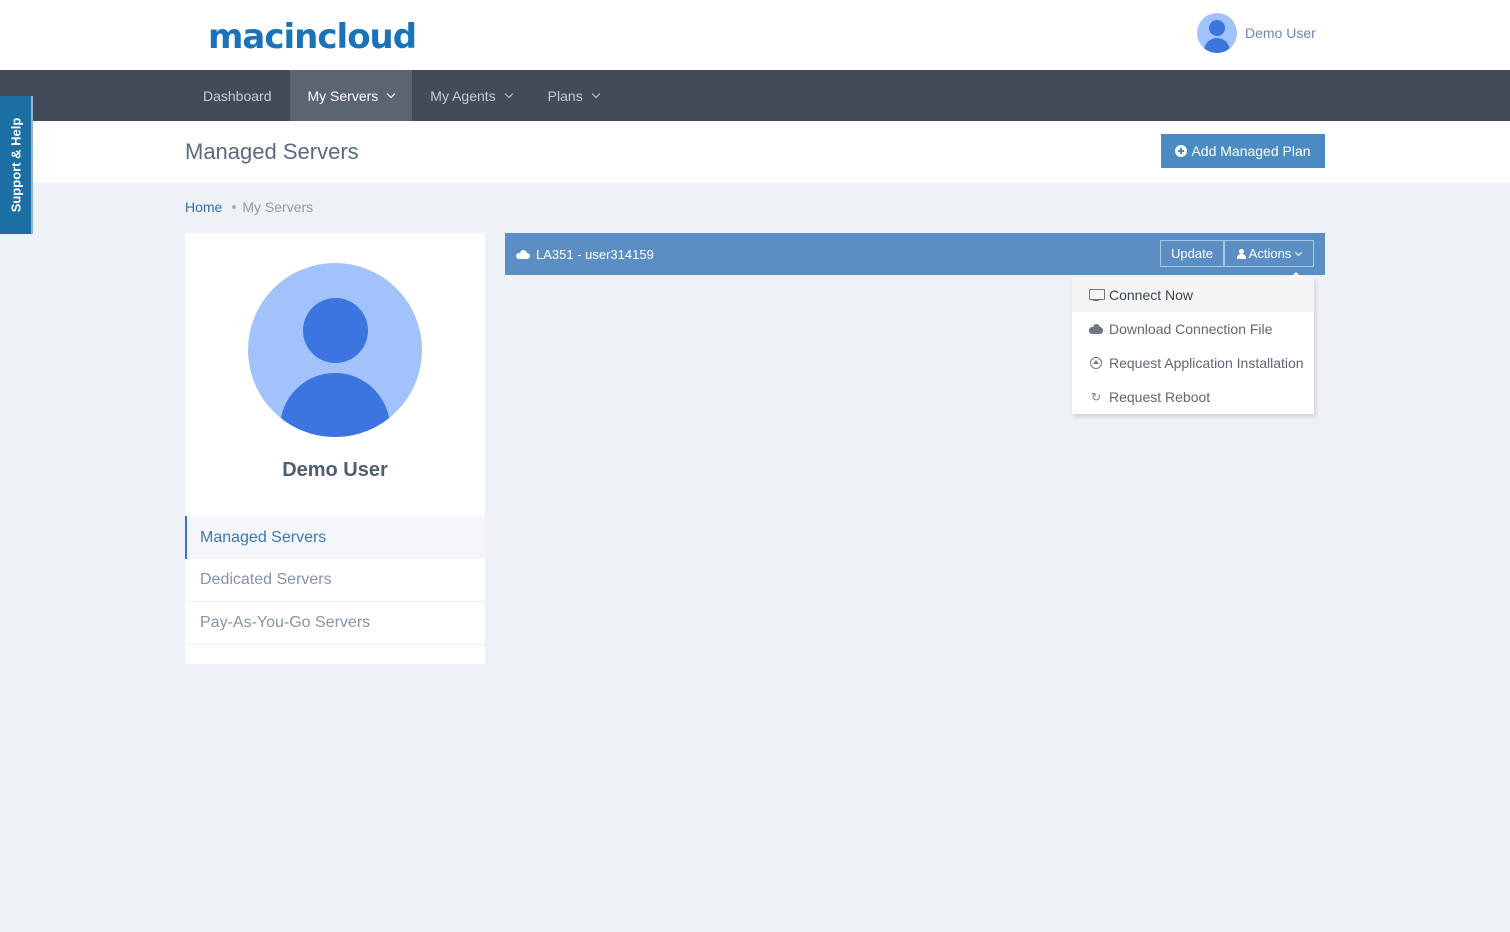 The image size is (1510, 932). Describe the element at coordinates (1206, 363) in the screenshot. I see `menu-item-label: Request Application Installation` at that location.